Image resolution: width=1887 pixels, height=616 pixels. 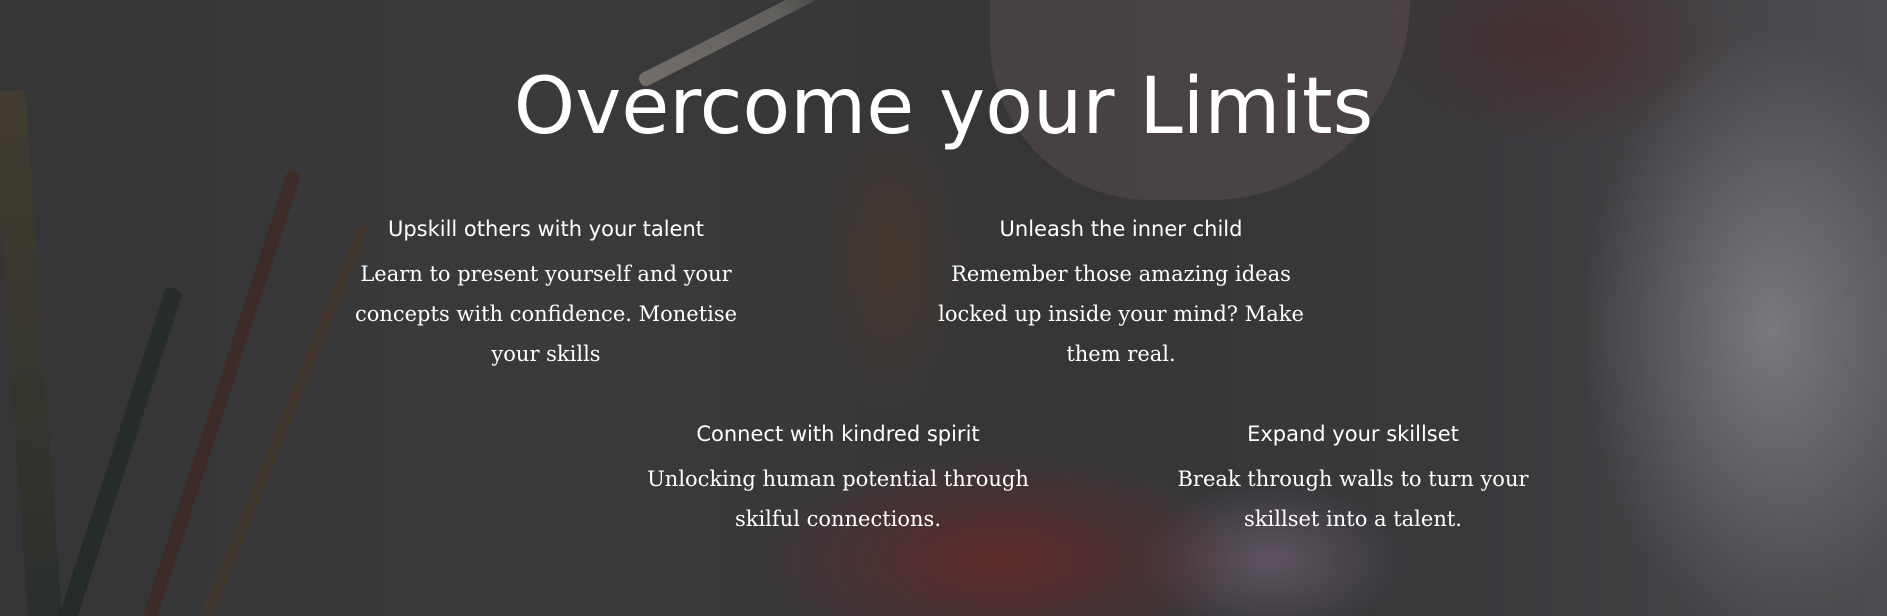 I want to click on feature-heading: Connect with kindred spirit, so click(x=838, y=434).